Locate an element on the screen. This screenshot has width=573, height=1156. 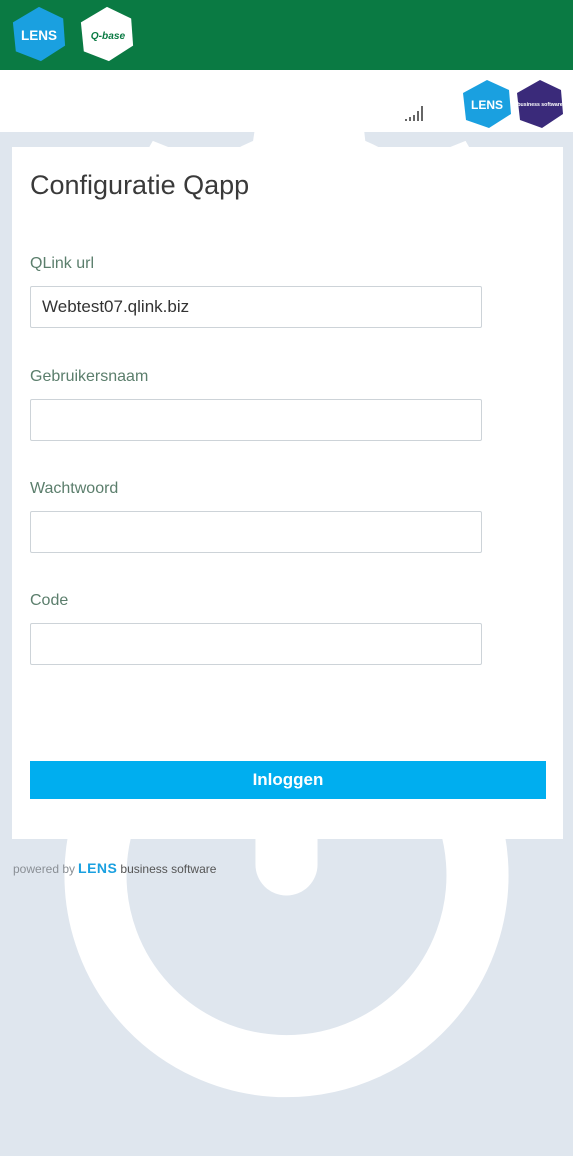
lens-logo: LENS is located at coordinates (39, 34).